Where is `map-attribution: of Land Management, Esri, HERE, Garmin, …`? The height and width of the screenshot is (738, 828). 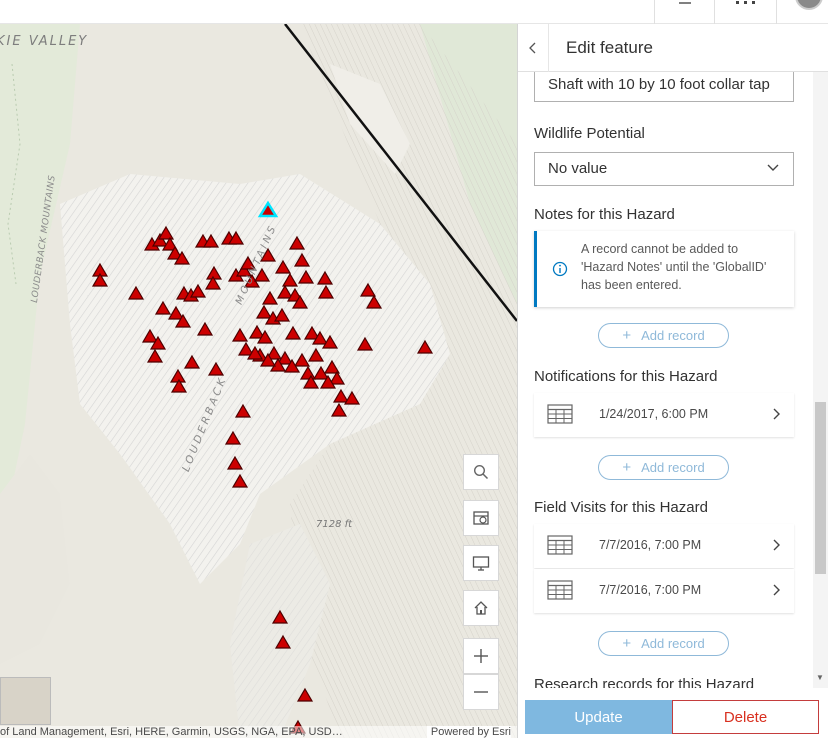
map-attribution: of Land Management, Esri, HERE, Garmin, … is located at coordinates (258, 732).